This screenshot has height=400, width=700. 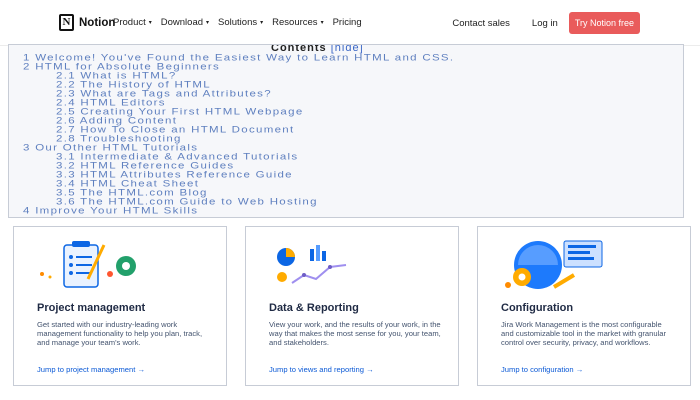 What do you see at coordinates (481, 23) in the screenshot?
I see `contact-sales-link: Contact sales` at bounding box center [481, 23].